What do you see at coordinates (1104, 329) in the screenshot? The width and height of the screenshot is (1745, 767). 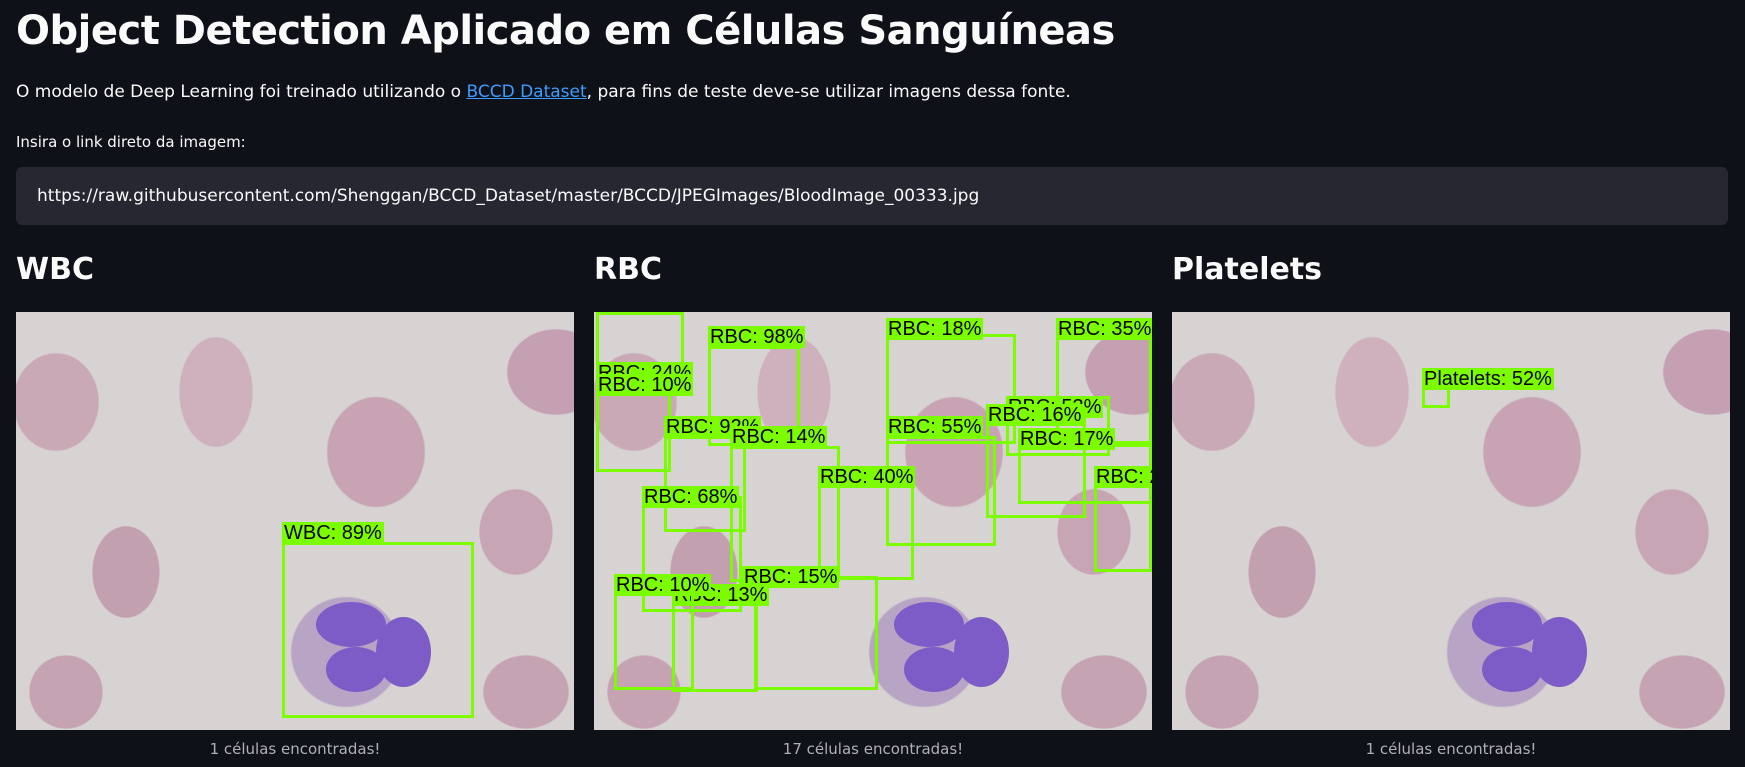 I see `detection-label: RBC: 35%` at bounding box center [1104, 329].